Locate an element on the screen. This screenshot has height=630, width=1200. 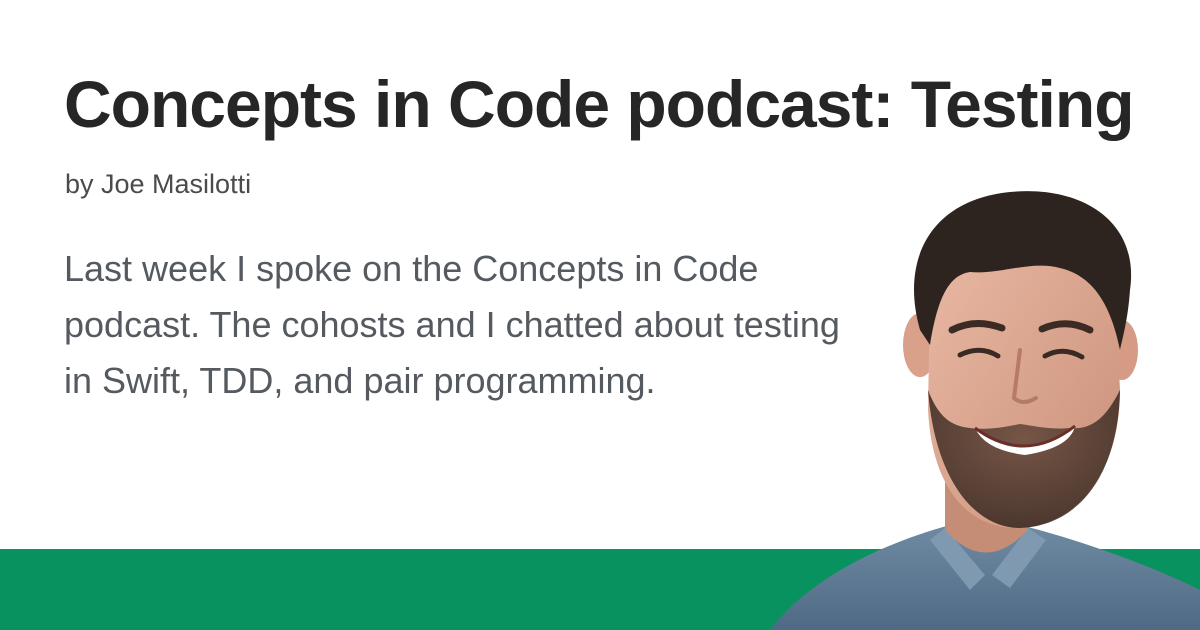
post-title: Concepts in Code podcast: Testing is located at coordinates (599, 104).